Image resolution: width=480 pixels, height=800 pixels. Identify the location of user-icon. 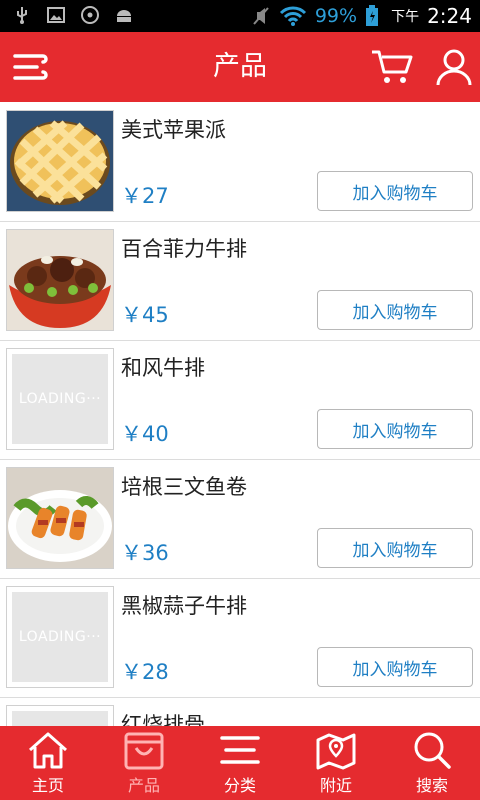
(454, 67).